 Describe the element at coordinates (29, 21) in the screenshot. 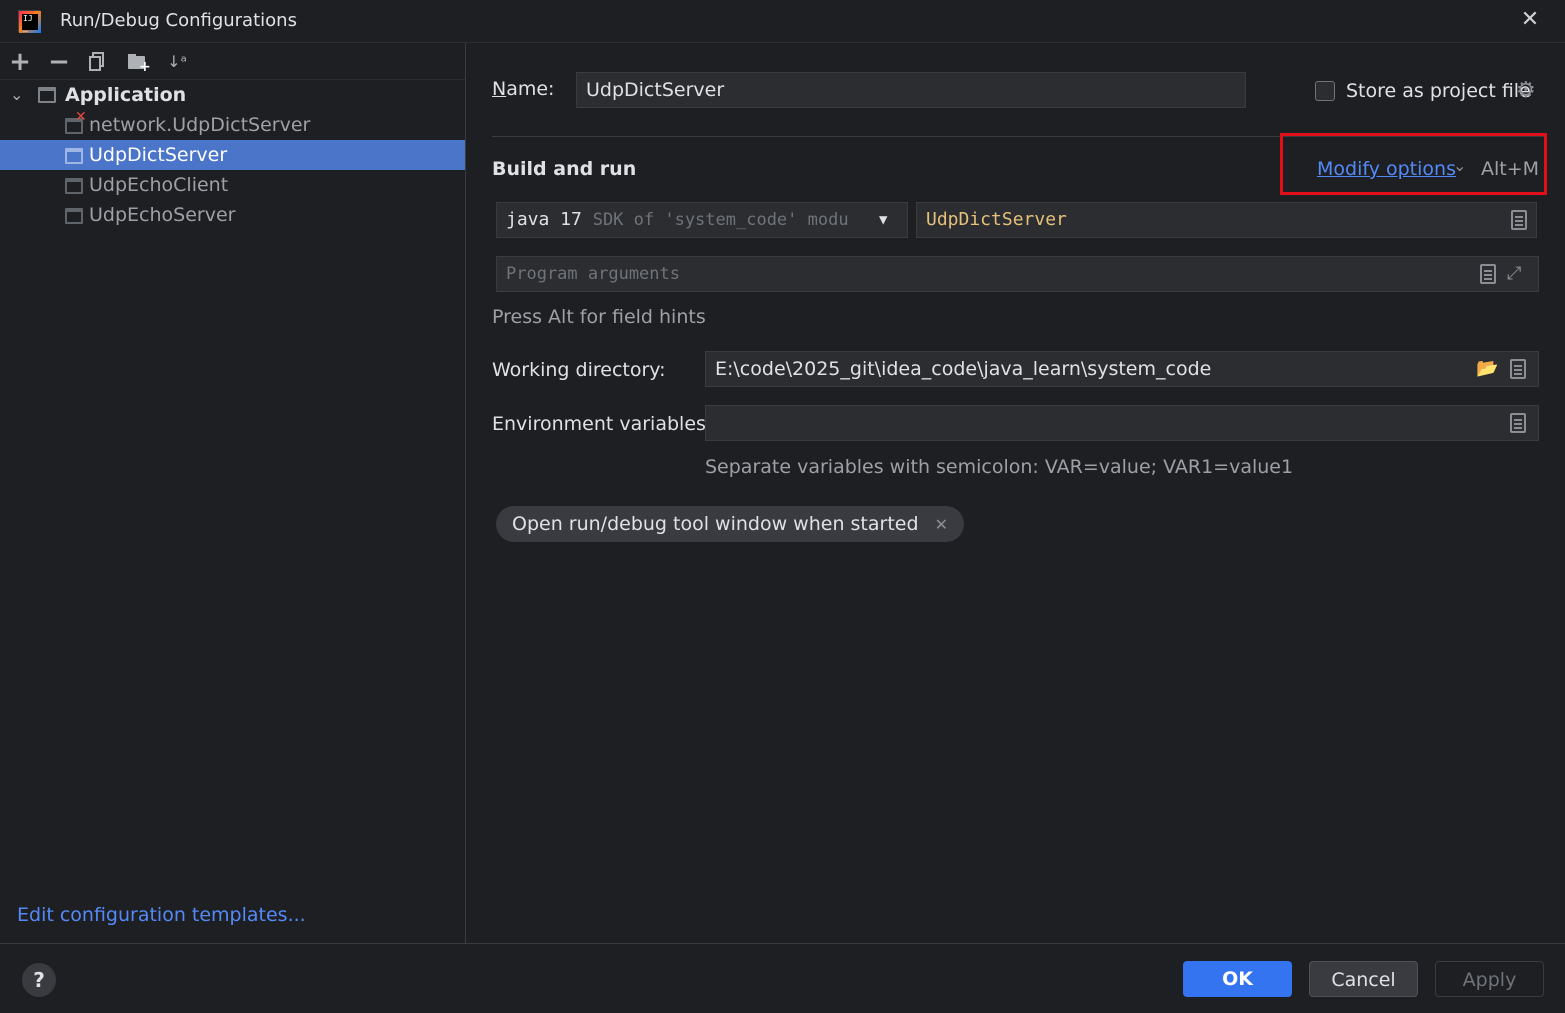

I see `intellij-logo-icon: IJ _` at that location.